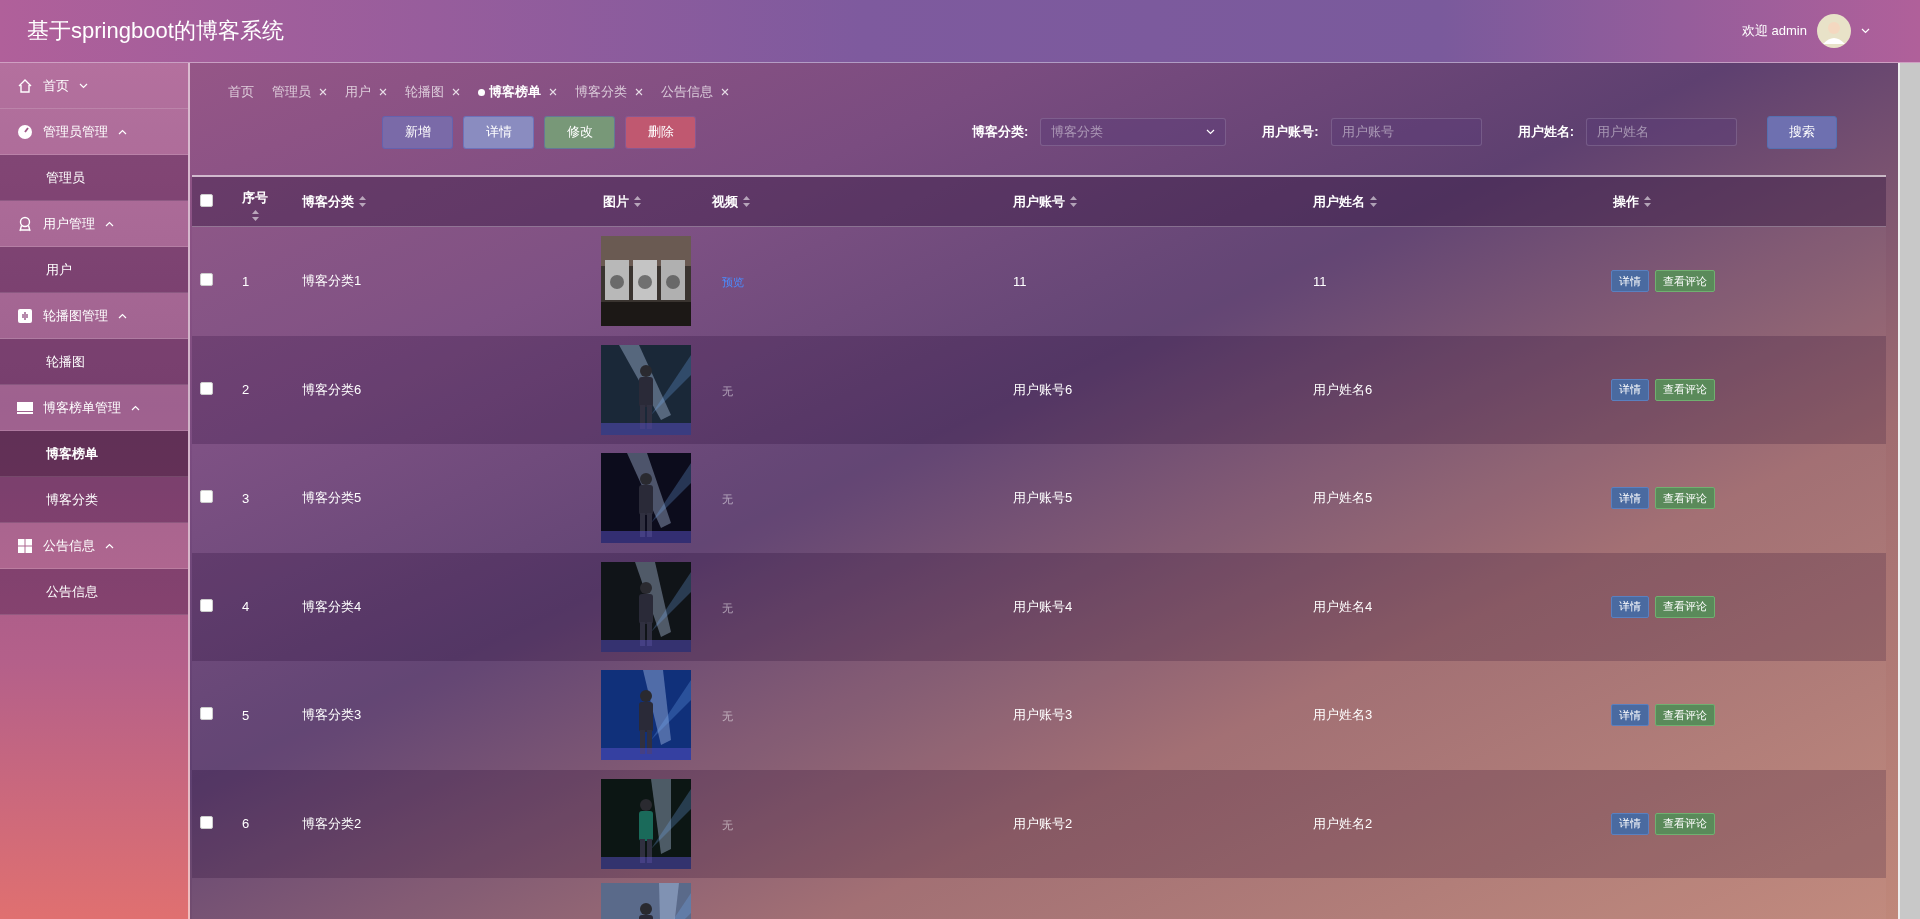  What do you see at coordinates (332, 823) in the screenshot?
I see `table-cell-text: 博客分类2` at bounding box center [332, 823].